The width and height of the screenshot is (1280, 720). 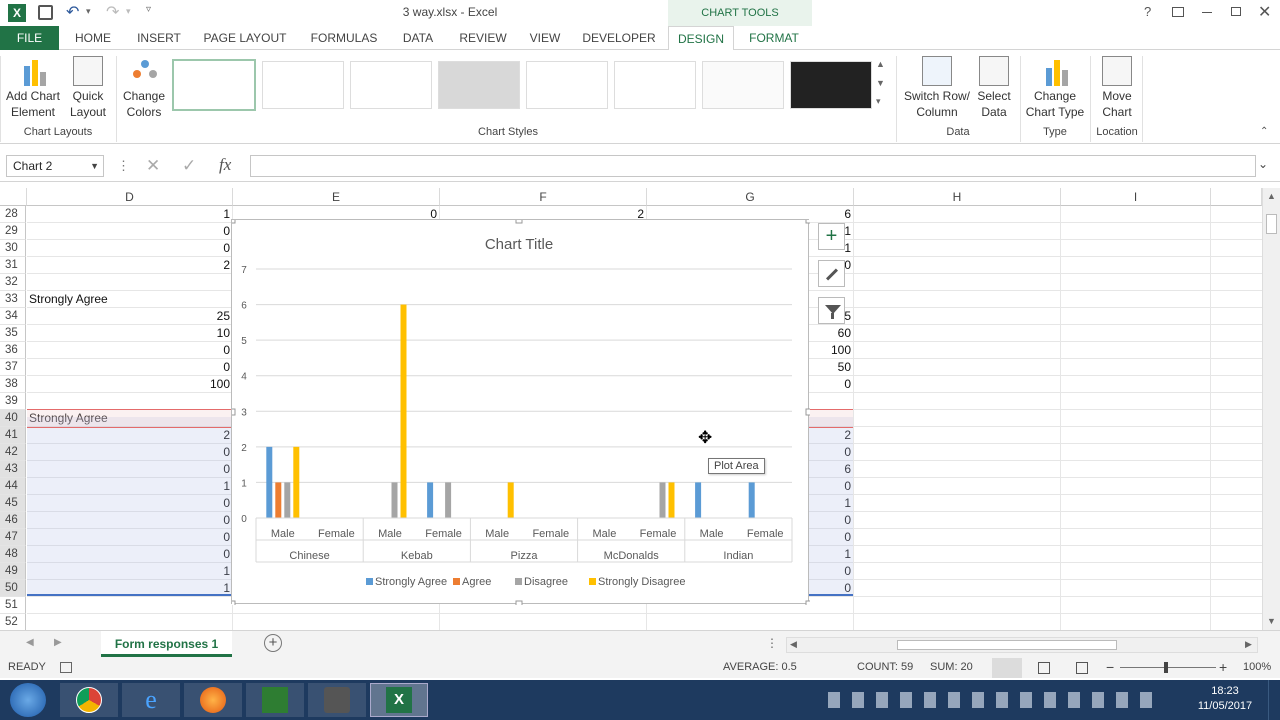 What do you see at coordinates (13, 299) in the screenshot?
I see `row-header: 33` at bounding box center [13, 299].